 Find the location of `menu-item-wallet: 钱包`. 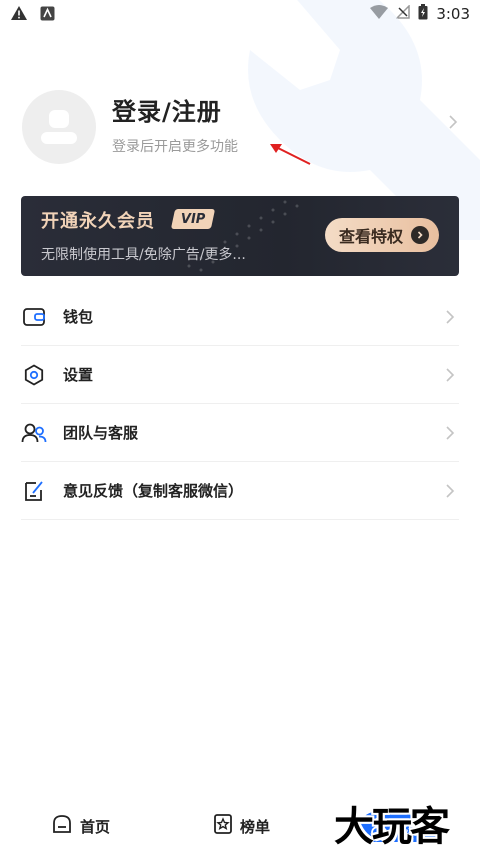

menu-item-wallet: 钱包 is located at coordinates (240, 317).